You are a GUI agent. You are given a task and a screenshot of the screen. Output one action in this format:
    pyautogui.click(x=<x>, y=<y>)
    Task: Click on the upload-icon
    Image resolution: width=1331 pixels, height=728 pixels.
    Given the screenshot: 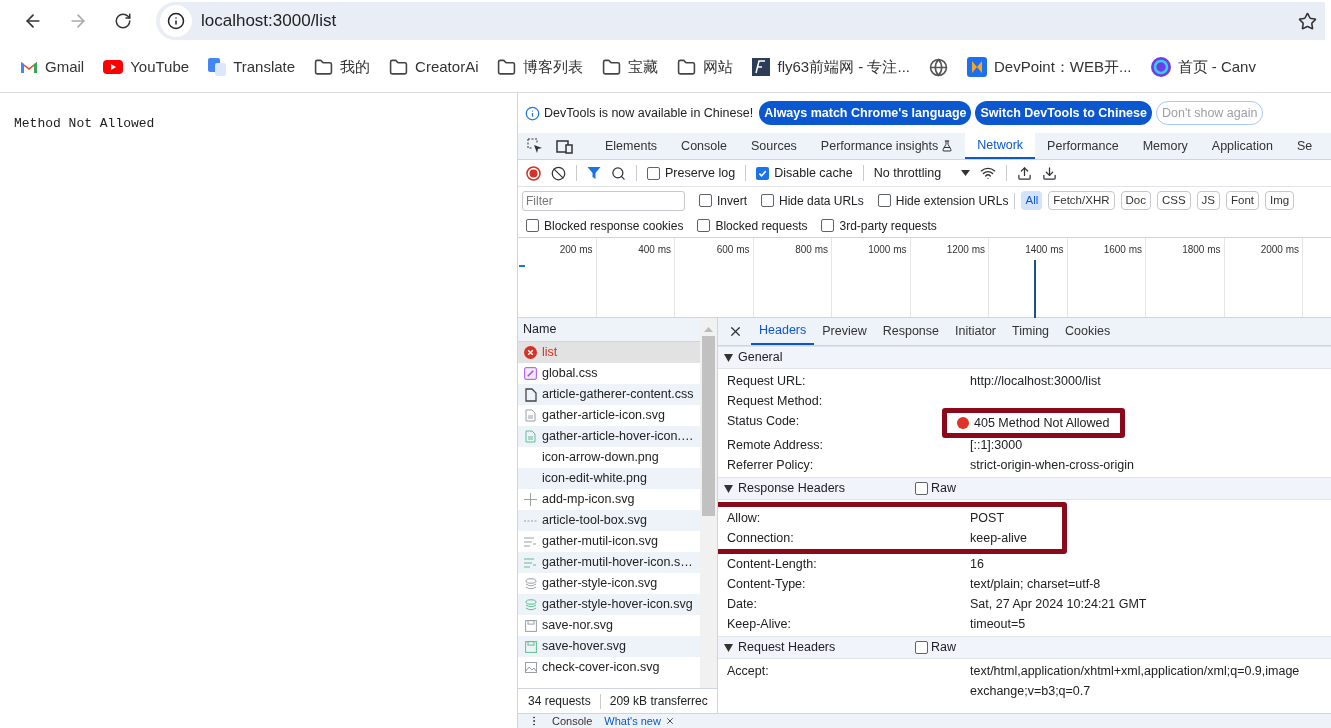 What is the action you would take?
    pyautogui.click(x=1025, y=173)
    